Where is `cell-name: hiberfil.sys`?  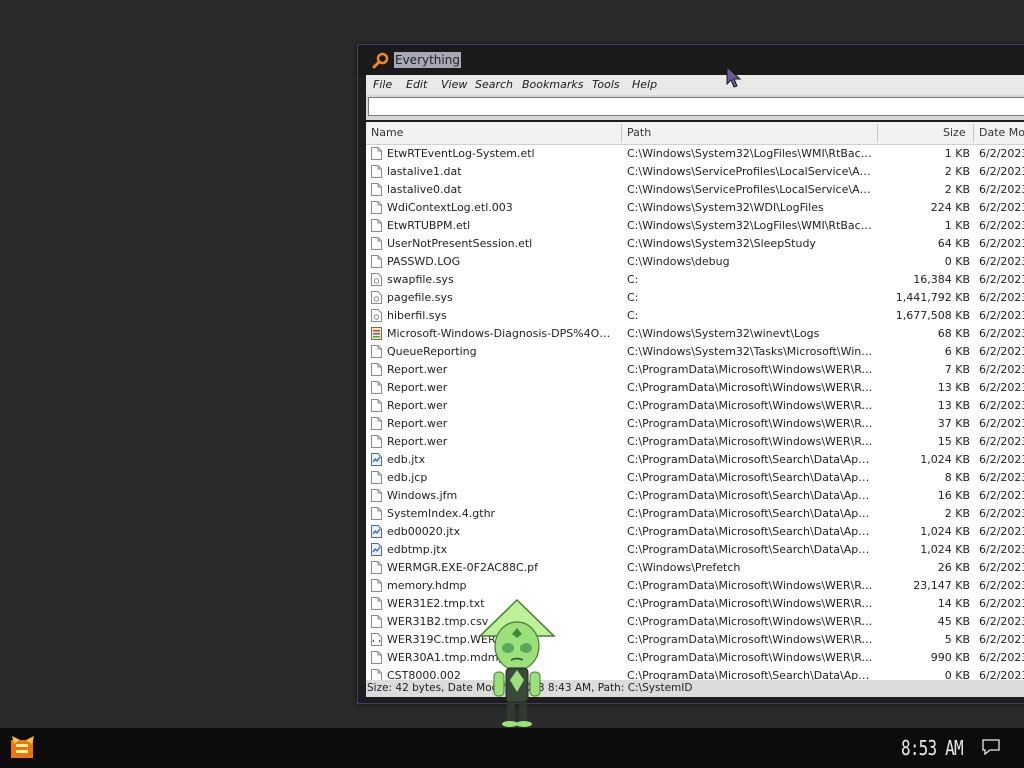
cell-name: hiberfil.sys is located at coordinates (417, 315).